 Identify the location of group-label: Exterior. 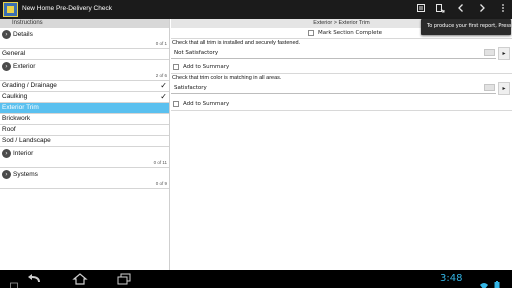
(24, 66).